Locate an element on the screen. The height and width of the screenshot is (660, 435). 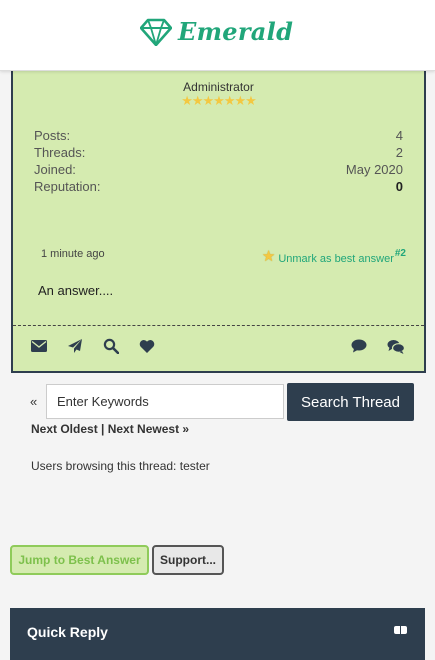
stat-joined: Joined: May 2020 is located at coordinates (218, 170).